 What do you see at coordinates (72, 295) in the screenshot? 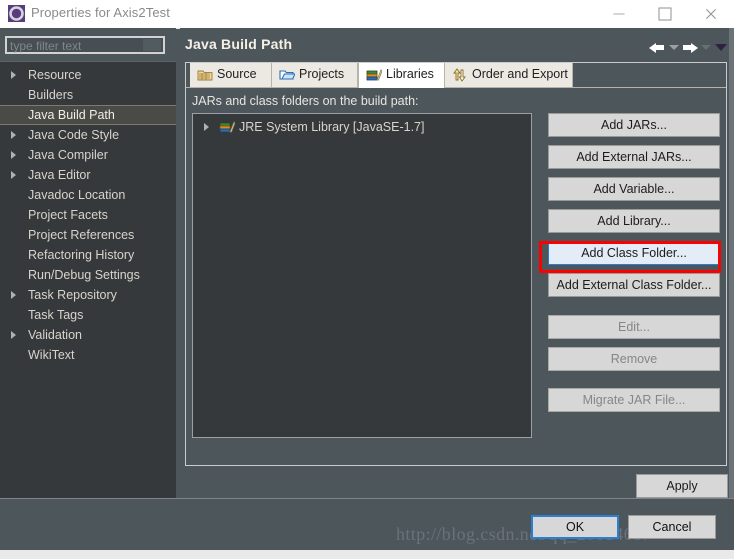
I see `sidebar-item-label: Task Repository` at bounding box center [72, 295].